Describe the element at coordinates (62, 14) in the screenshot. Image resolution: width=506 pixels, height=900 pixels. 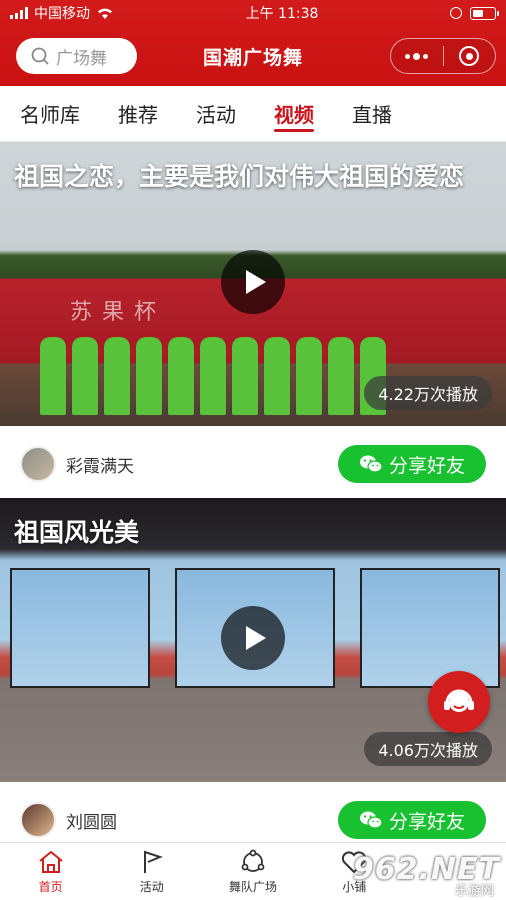
I see `carrier-label: 中国移动` at that location.